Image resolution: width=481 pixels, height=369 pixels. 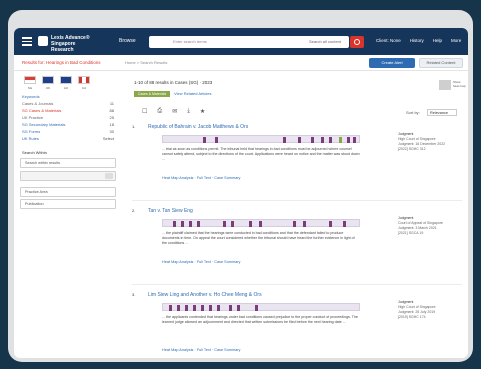 What do you see at coordinates (30, 138) in the screenshot?
I see `category-name: UK Rules` at bounding box center [30, 138].